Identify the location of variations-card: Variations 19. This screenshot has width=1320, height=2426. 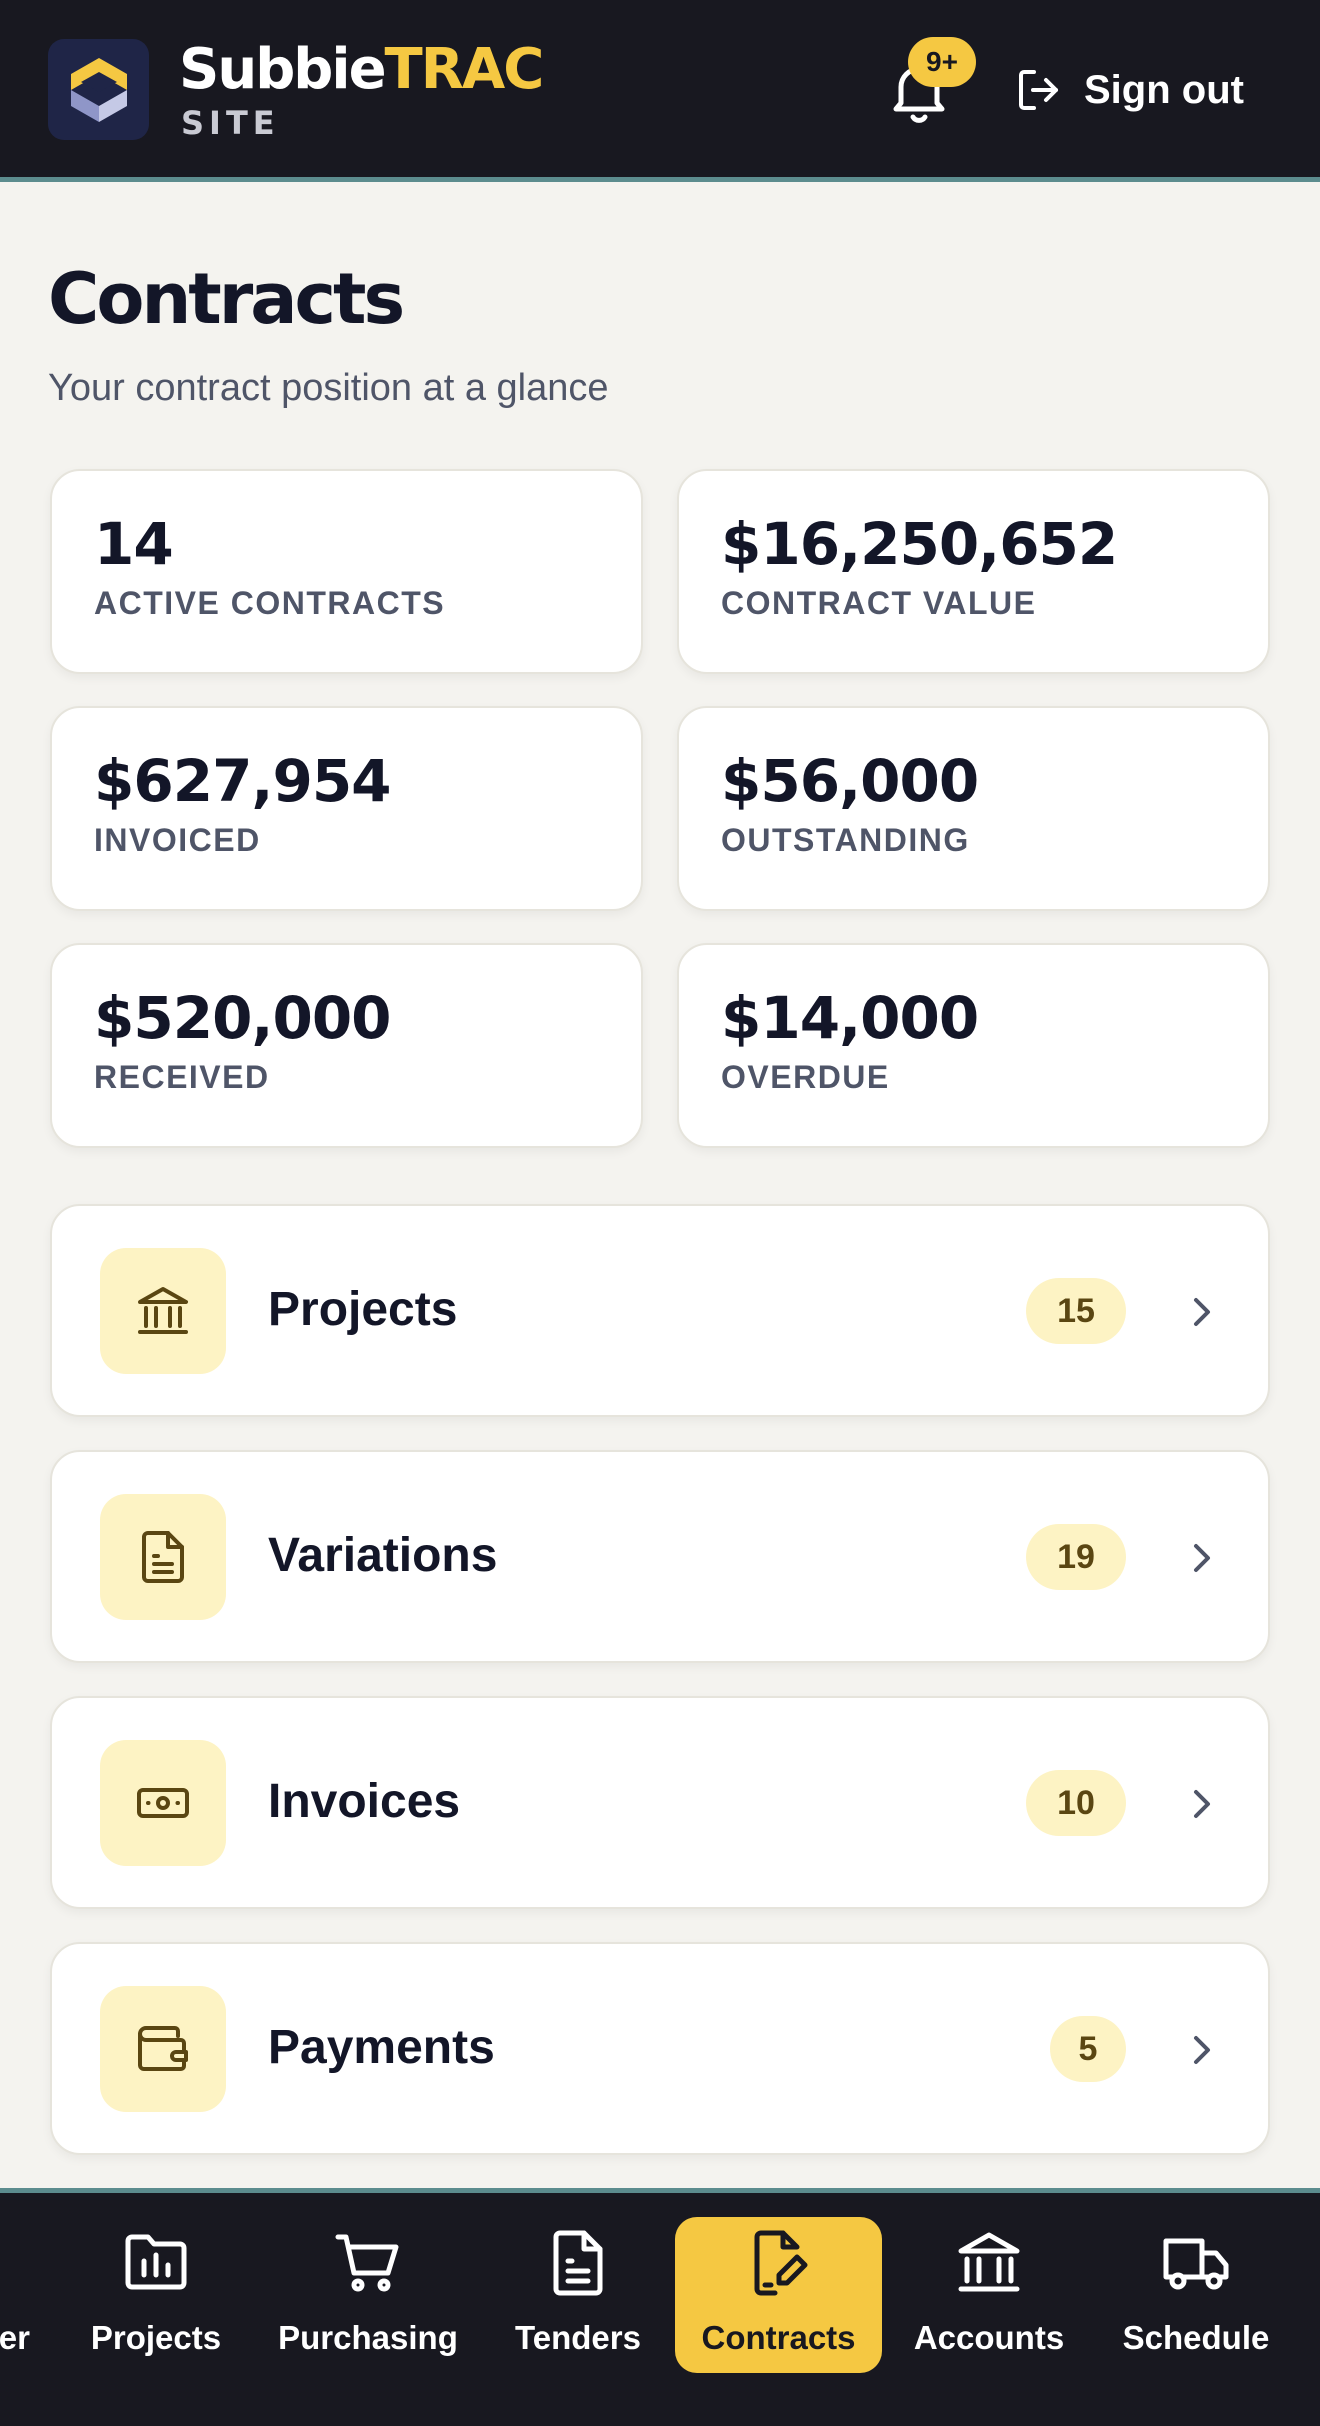
(660, 1556).